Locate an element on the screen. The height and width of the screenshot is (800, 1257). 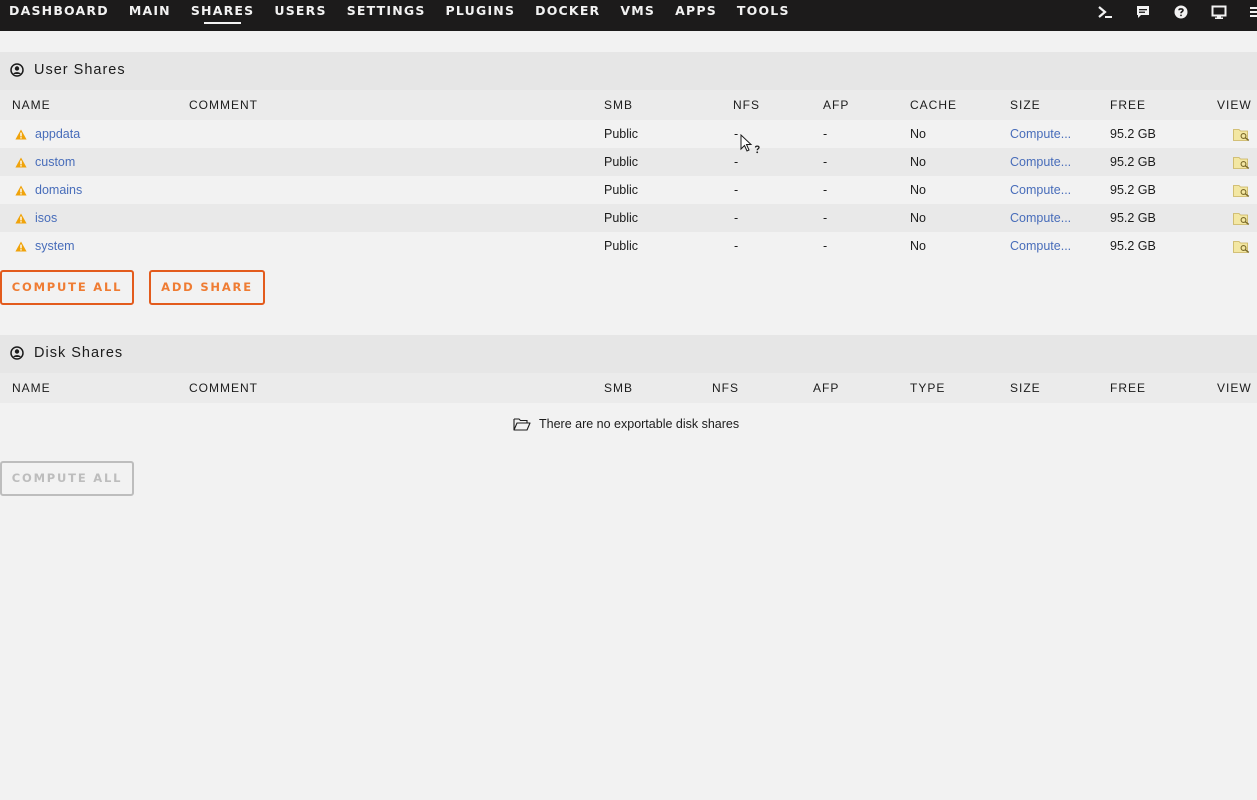
user-icon is located at coordinates (17, 70).